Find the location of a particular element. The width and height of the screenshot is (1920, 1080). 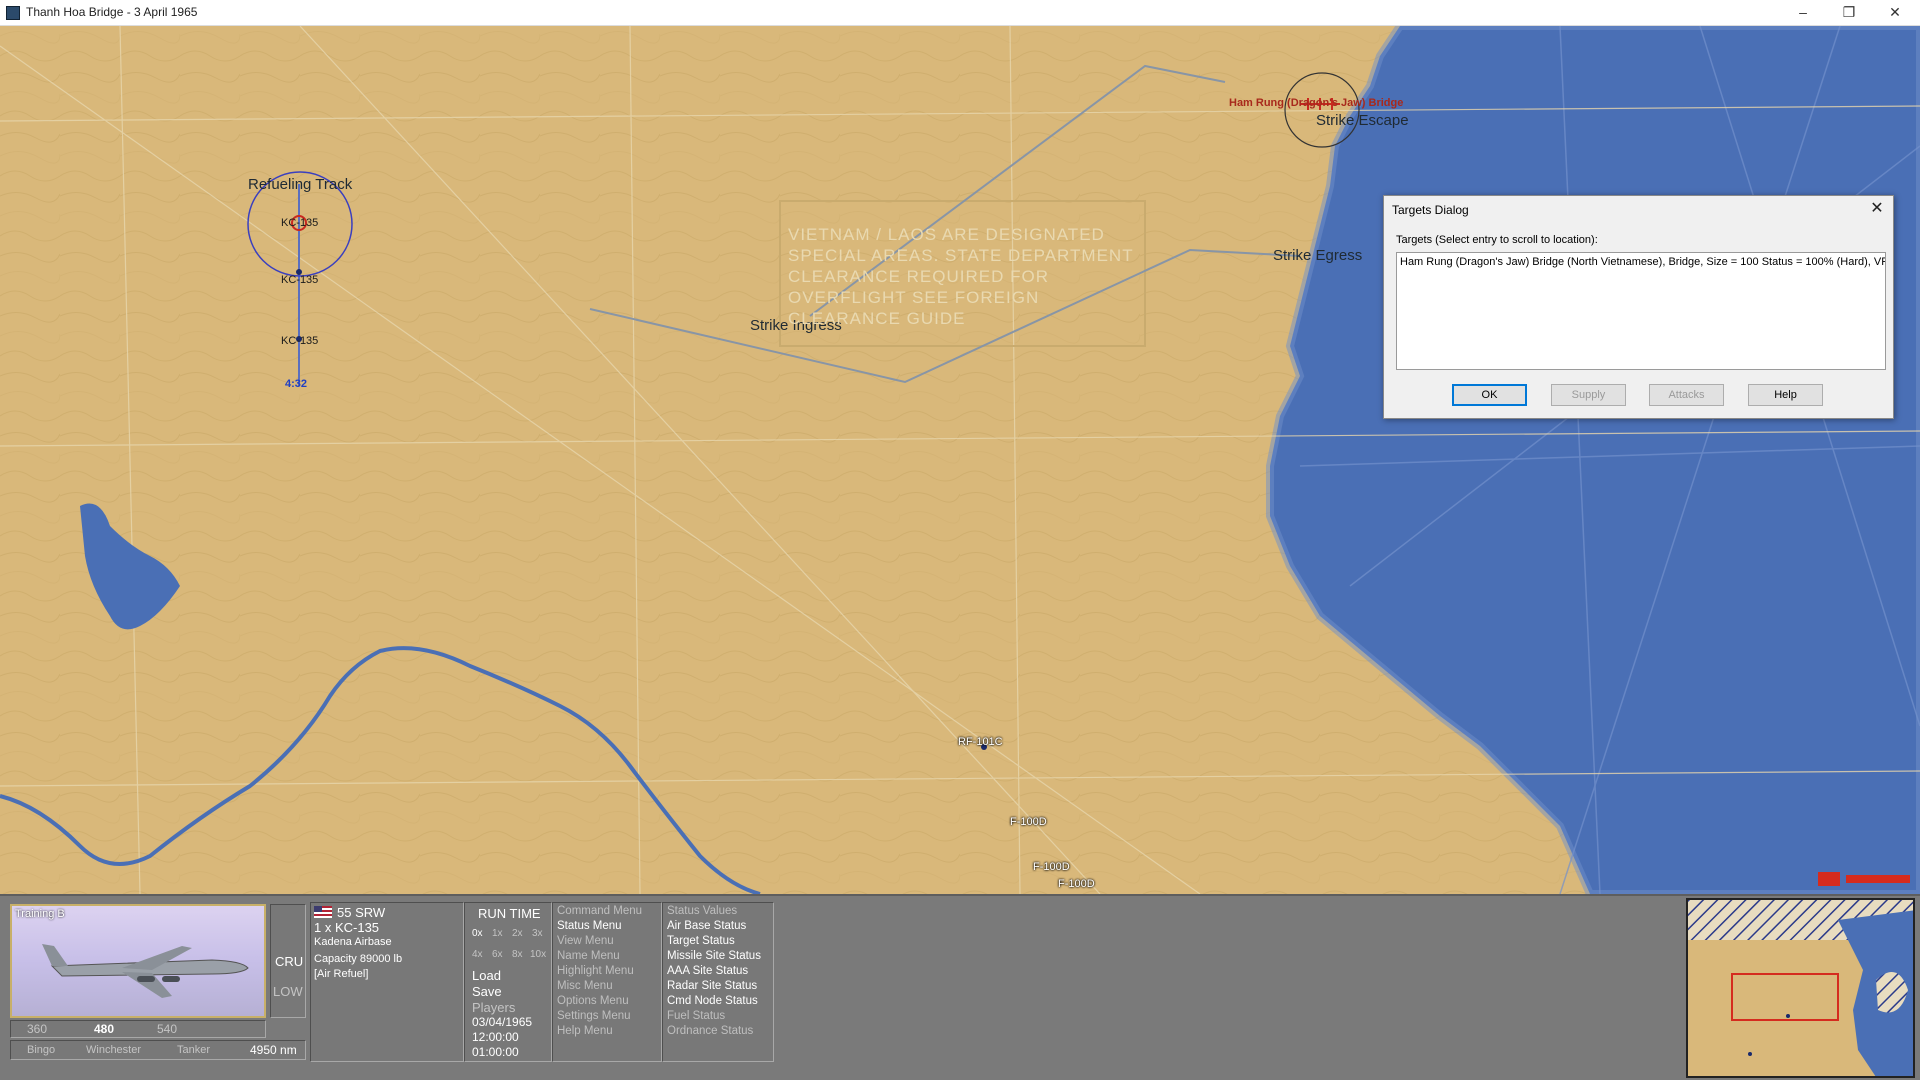

altitude-low: LOW is located at coordinates (288, 991).